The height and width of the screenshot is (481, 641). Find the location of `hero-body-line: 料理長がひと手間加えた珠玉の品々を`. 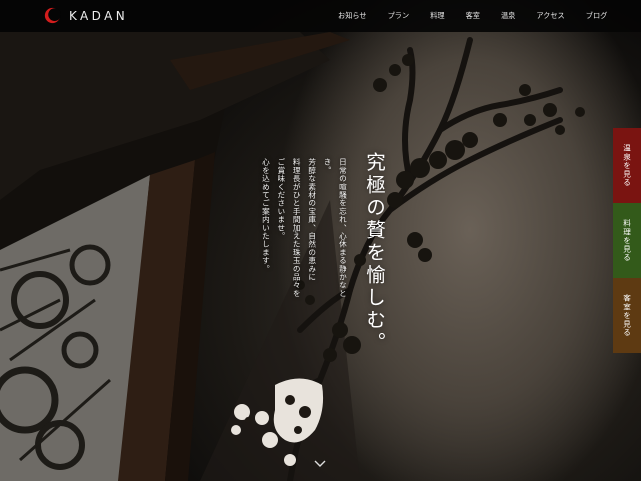

hero-body-line: 料理長がひと手間加えた珠玉の品々を is located at coordinates (297, 228).